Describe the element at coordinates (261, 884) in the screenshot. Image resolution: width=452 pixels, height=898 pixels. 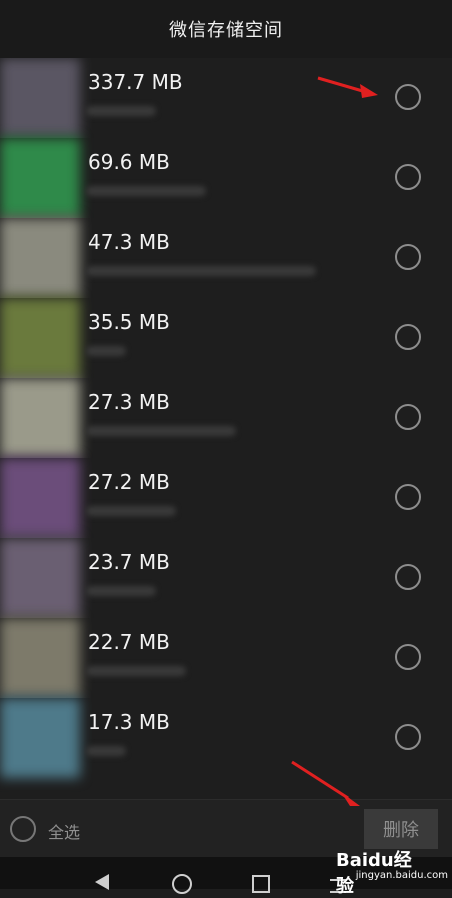
I see `recent-apps-icon` at that location.